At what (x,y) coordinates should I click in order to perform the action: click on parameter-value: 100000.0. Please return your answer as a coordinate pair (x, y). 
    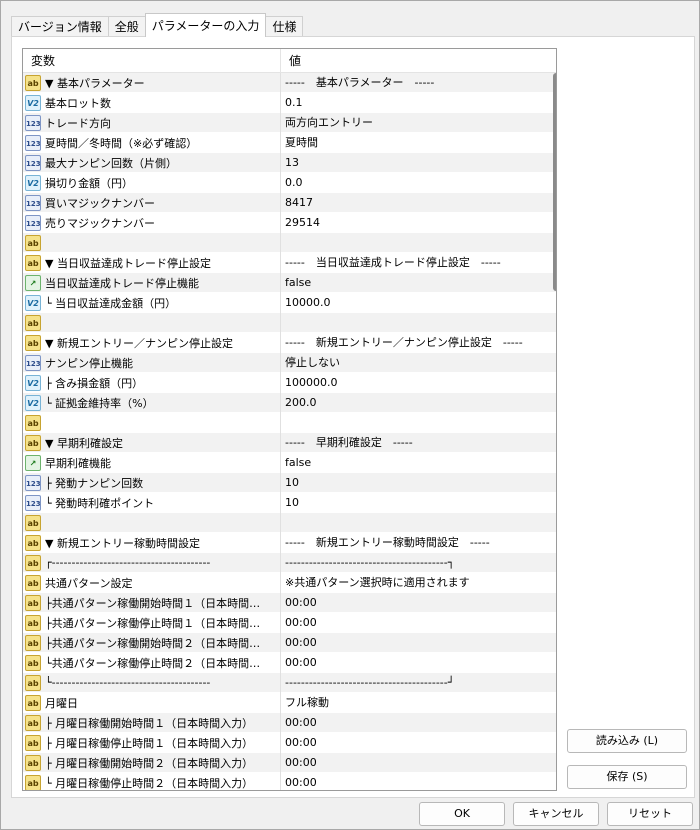
    Looking at the image, I should click on (418, 383).